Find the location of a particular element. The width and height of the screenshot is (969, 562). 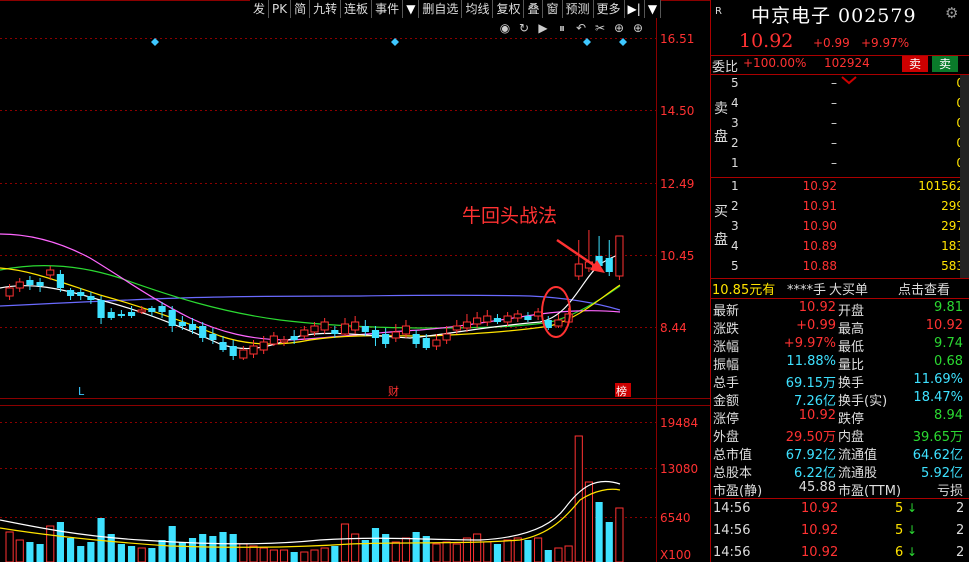

toolbar-item: 发 is located at coordinates (260, 9).